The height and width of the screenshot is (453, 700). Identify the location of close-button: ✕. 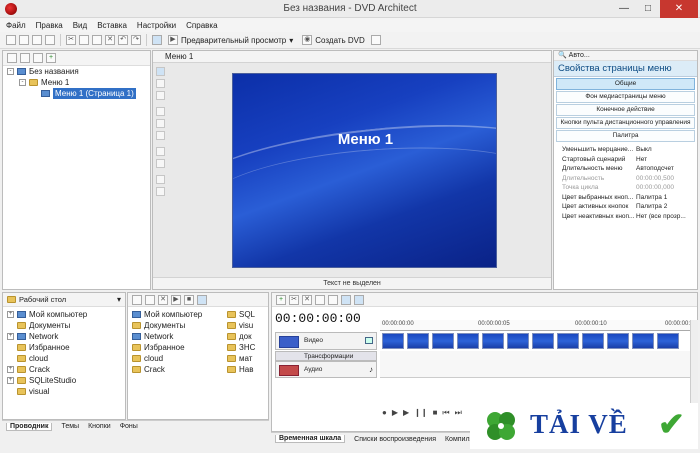
(679, 9).